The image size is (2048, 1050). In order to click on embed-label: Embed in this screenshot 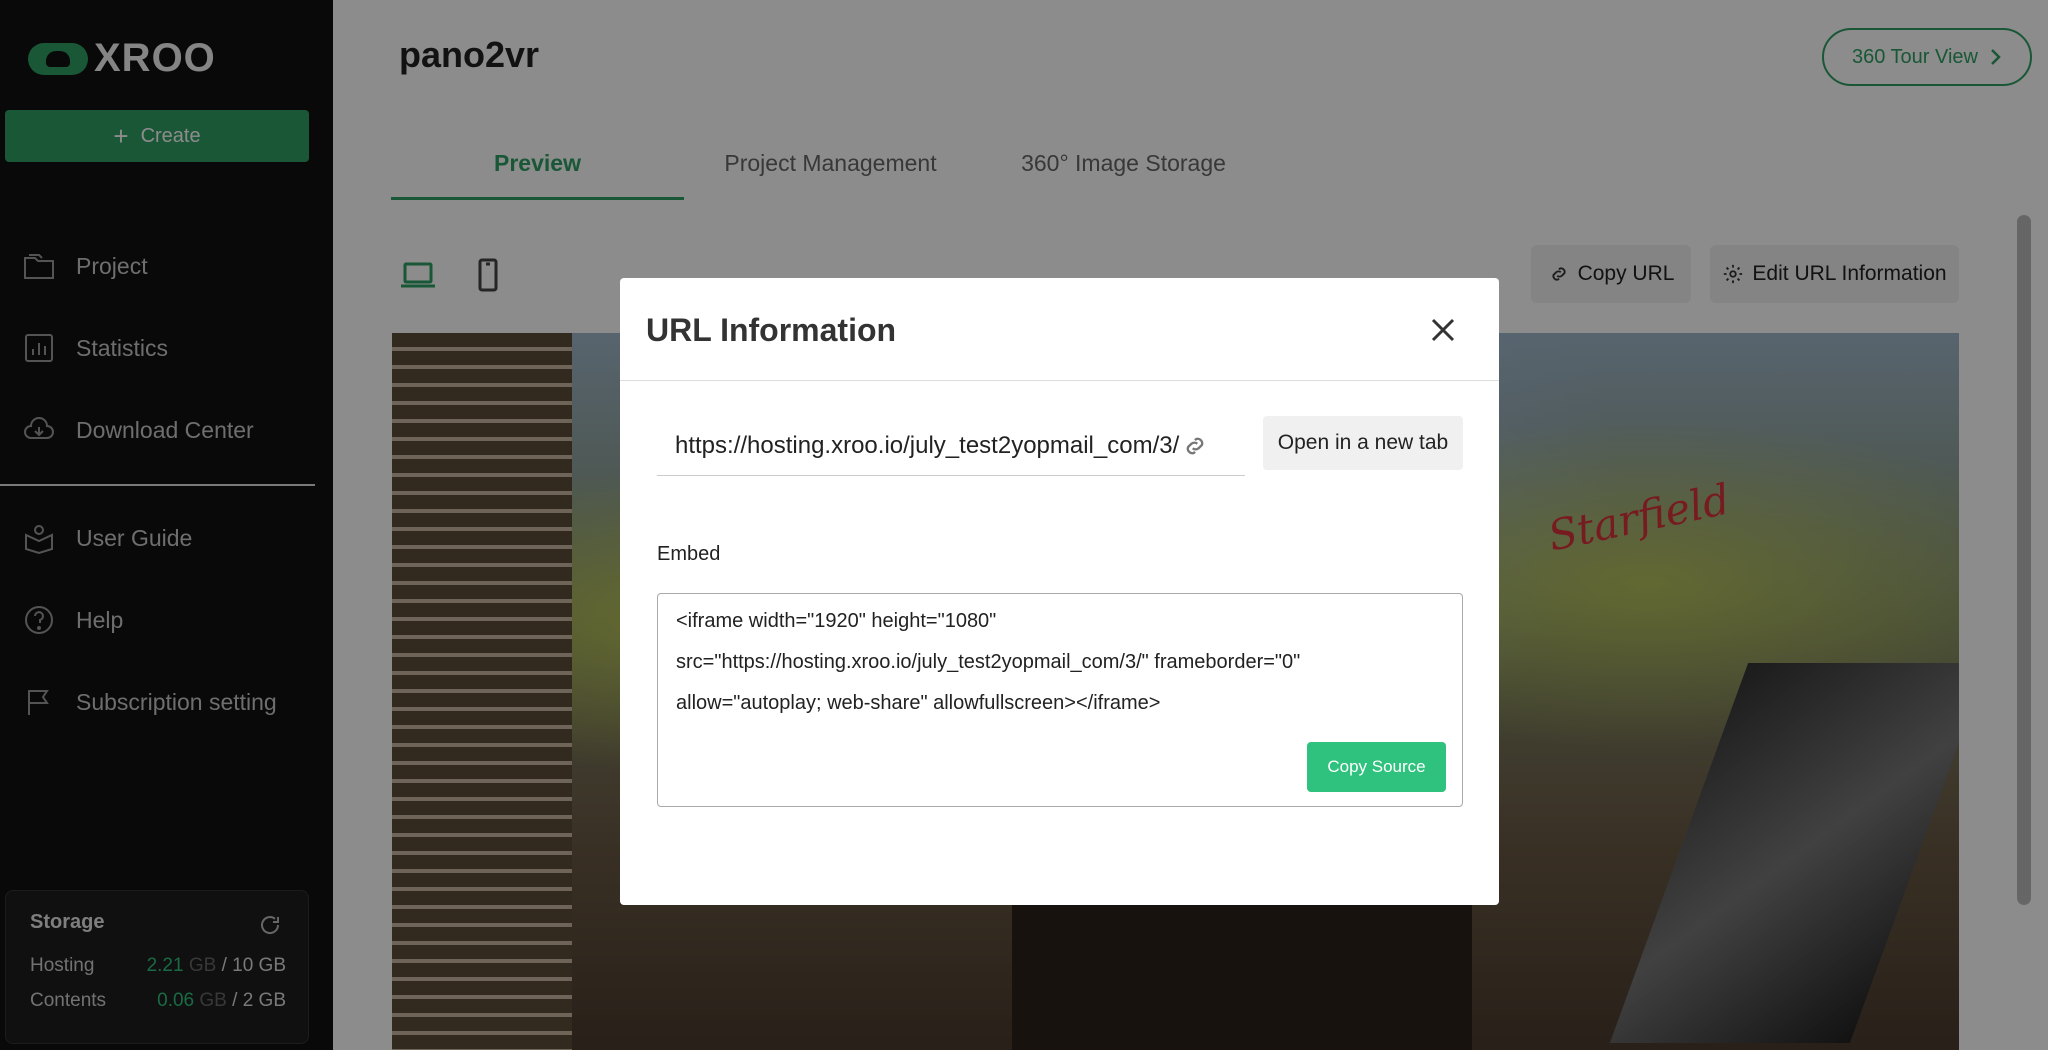, I will do `click(689, 554)`.